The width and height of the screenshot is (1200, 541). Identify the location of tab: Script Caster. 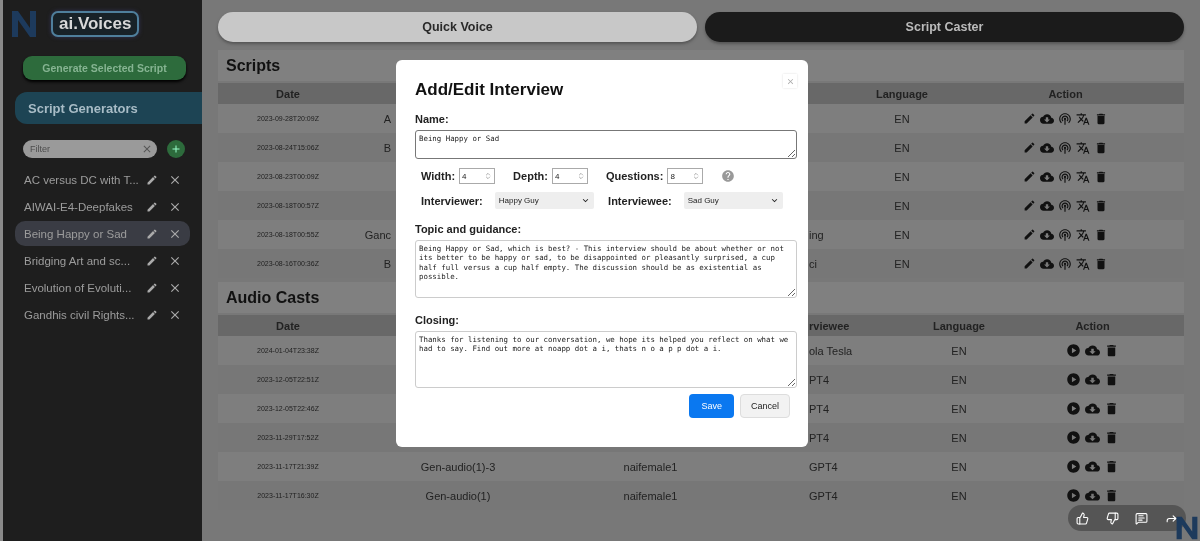
(944, 27).